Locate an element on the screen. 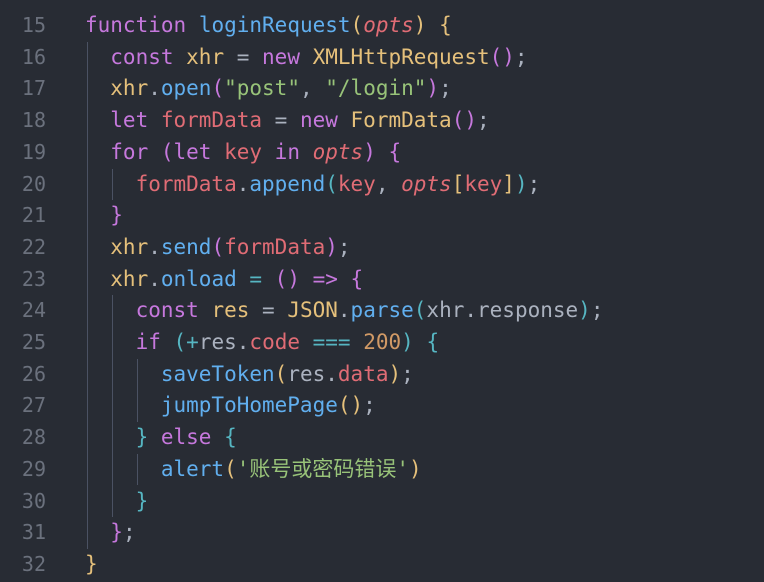 The width and height of the screenshot is (764, 582). line-number: 29 is located at coordinates (33, 468).